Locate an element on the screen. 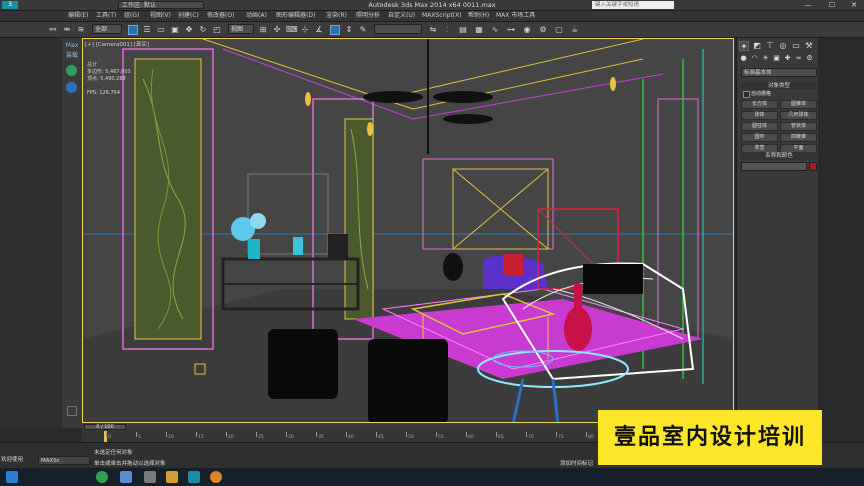 This screenshot has height=486, width=864. stats-line: 总计 is located at coordinates (92, 65).